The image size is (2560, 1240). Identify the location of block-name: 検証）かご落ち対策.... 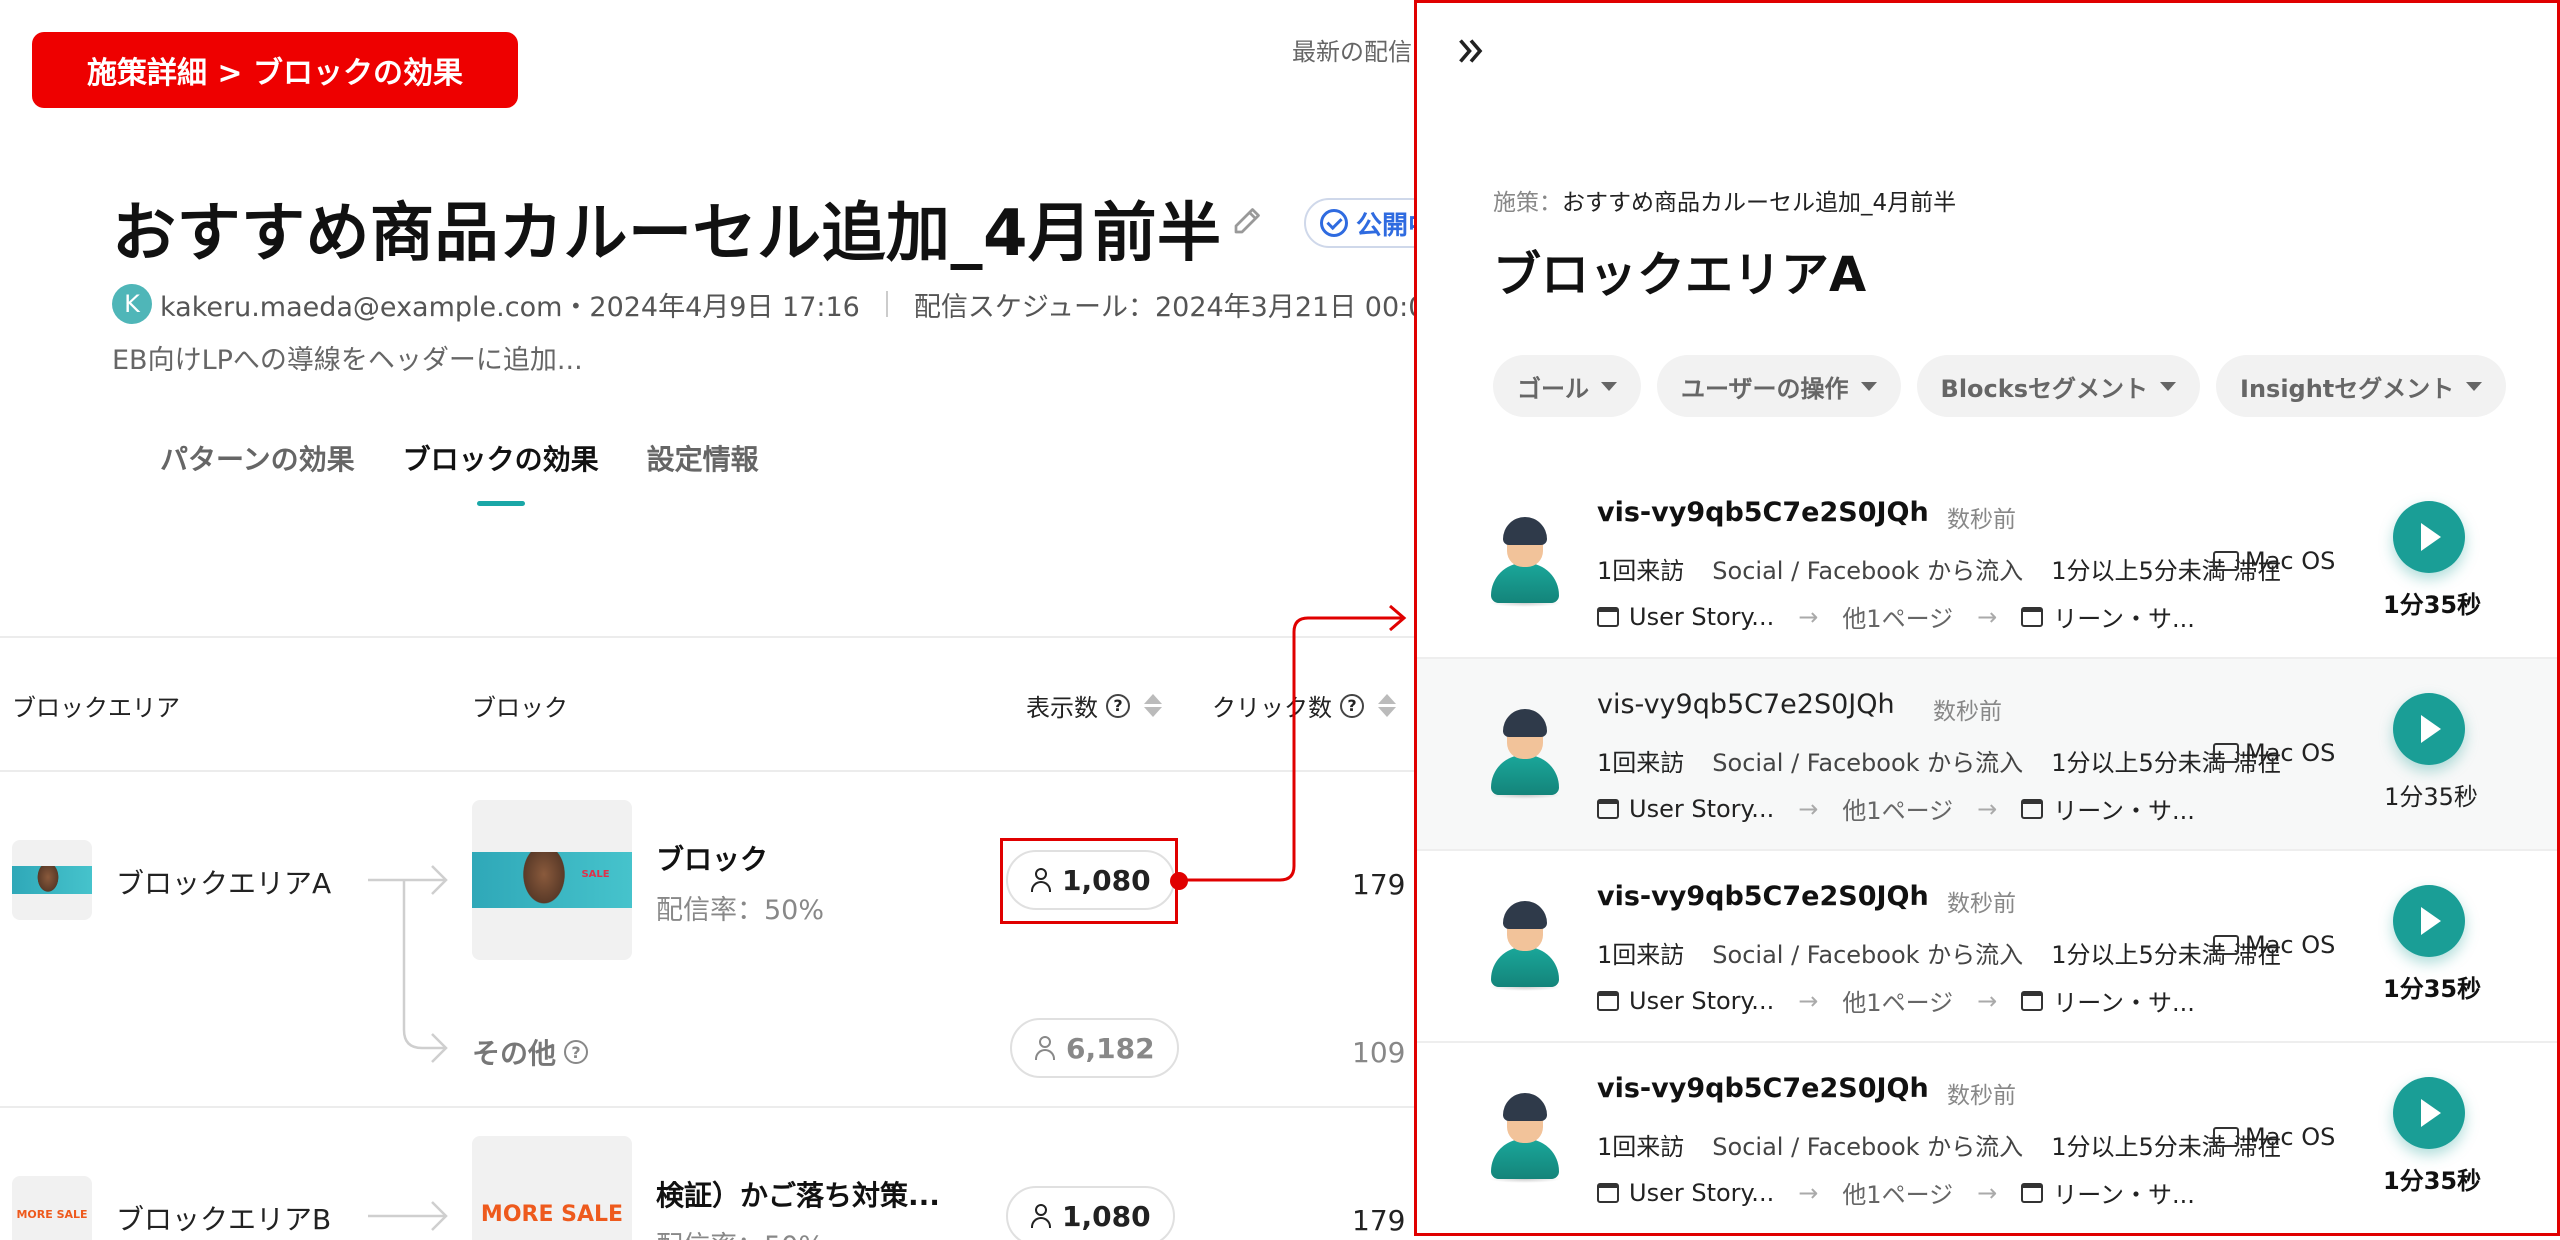
(798, 1194).